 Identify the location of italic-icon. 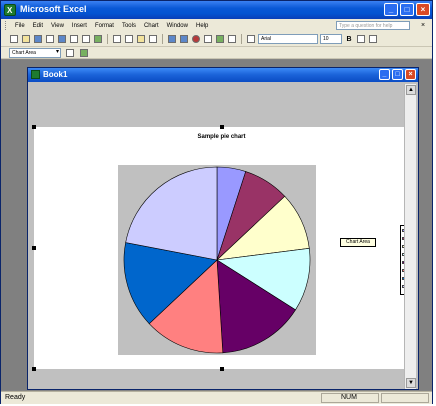
(361, 39).